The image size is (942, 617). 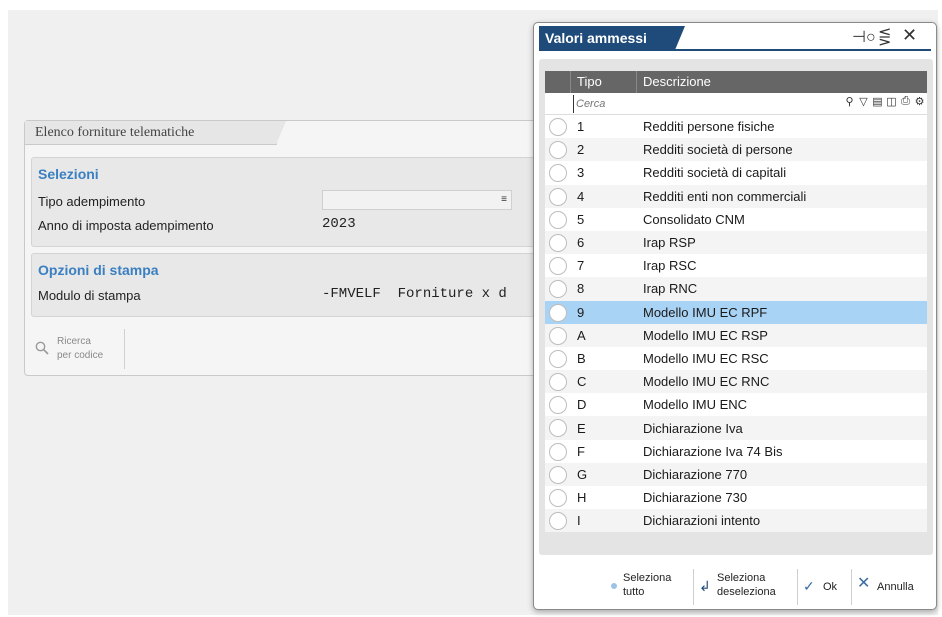 I want to click on filter-icon: ▽, so click(x=863, y=101).